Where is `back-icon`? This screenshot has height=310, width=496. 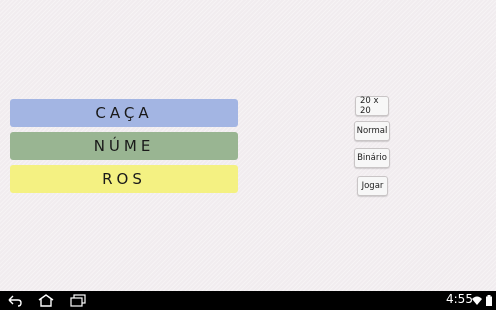 back-icon is located at coordinates (15, 300).